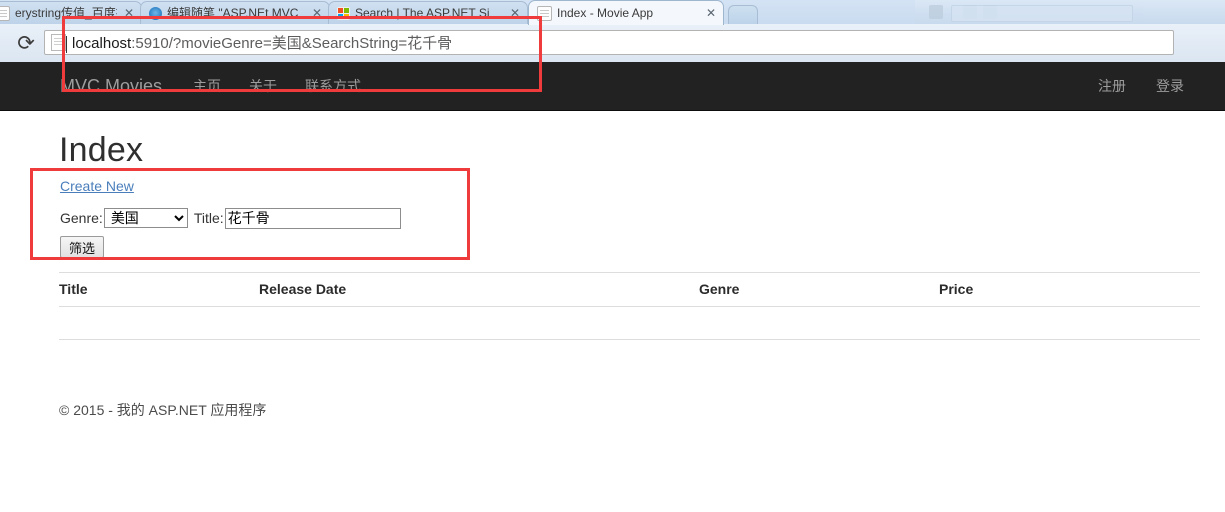  Describe the element at coordinates (612, 86) in the screenshot. I see `site-navbar: MVC Movies 主页 关于 联系方式 注册 登录` at that location.